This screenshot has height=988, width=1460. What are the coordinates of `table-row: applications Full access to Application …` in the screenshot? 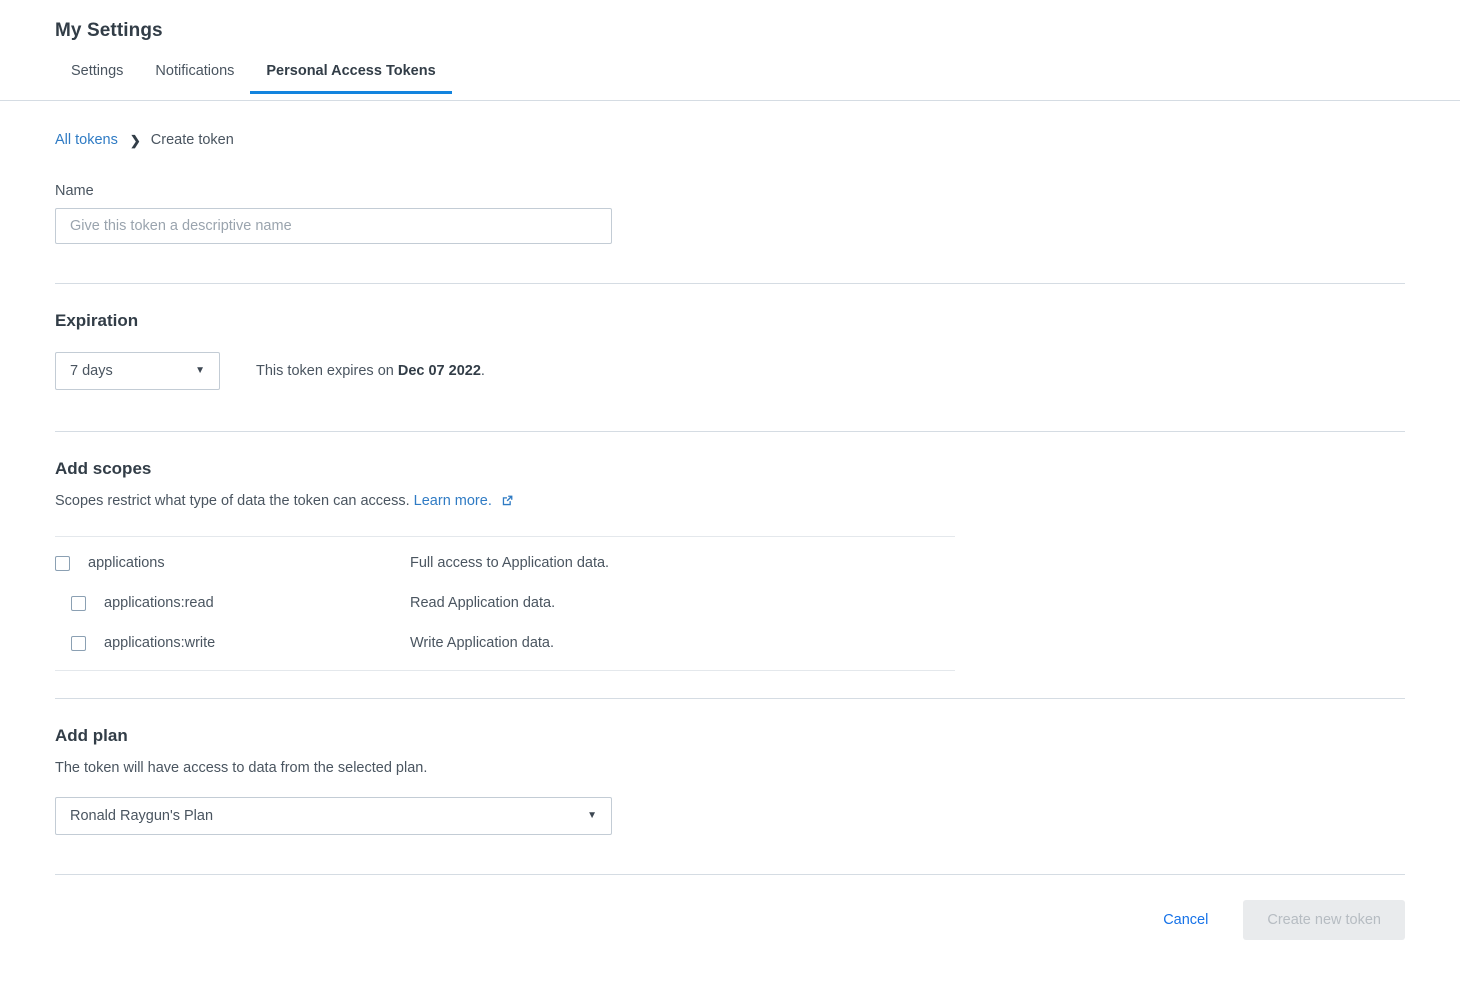 It's located at (505, 563).